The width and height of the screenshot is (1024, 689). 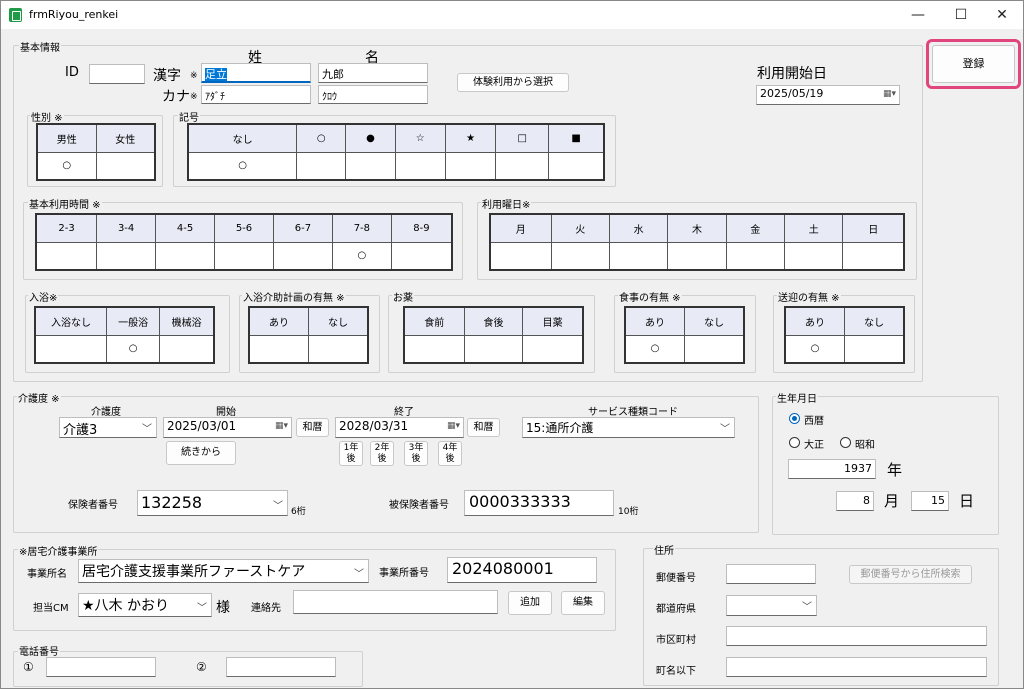 I want to click on bath-cell: ○, so click(x=133, y=349).